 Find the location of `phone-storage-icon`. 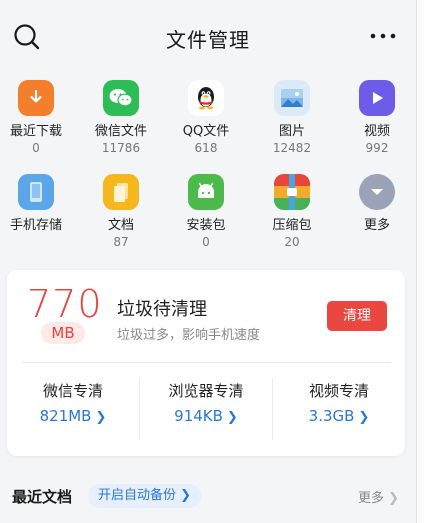

phone-storage-icon is located at coordinates (36, 192).